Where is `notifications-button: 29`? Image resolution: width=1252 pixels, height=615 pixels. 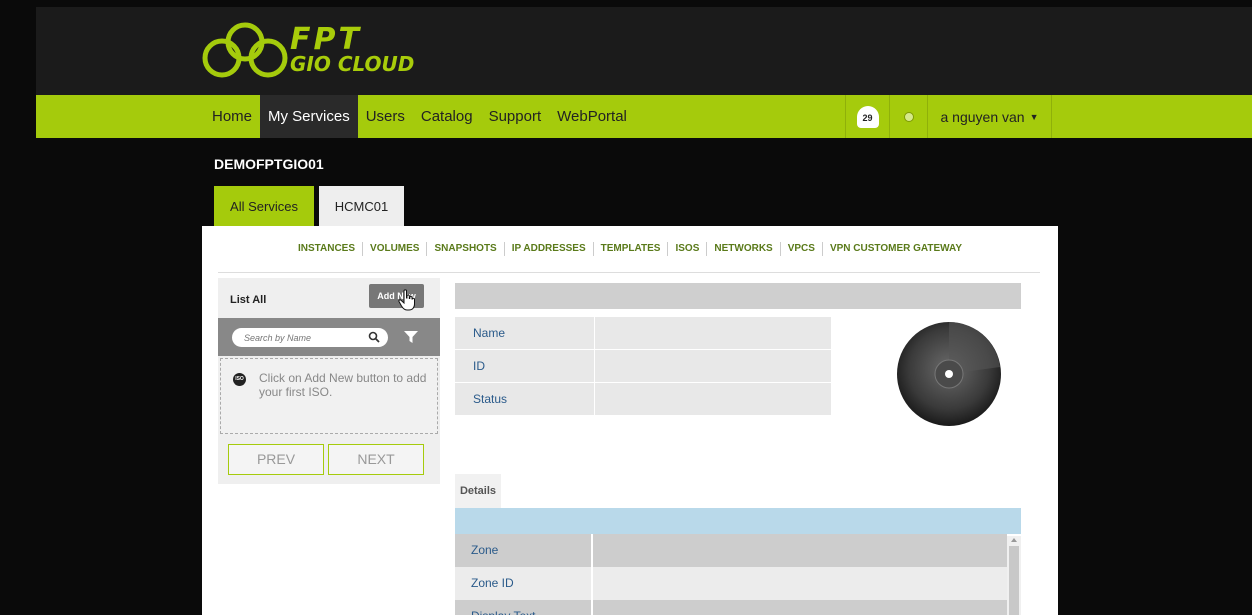 notifications-button: 29 is located at coordinates (867, 116).